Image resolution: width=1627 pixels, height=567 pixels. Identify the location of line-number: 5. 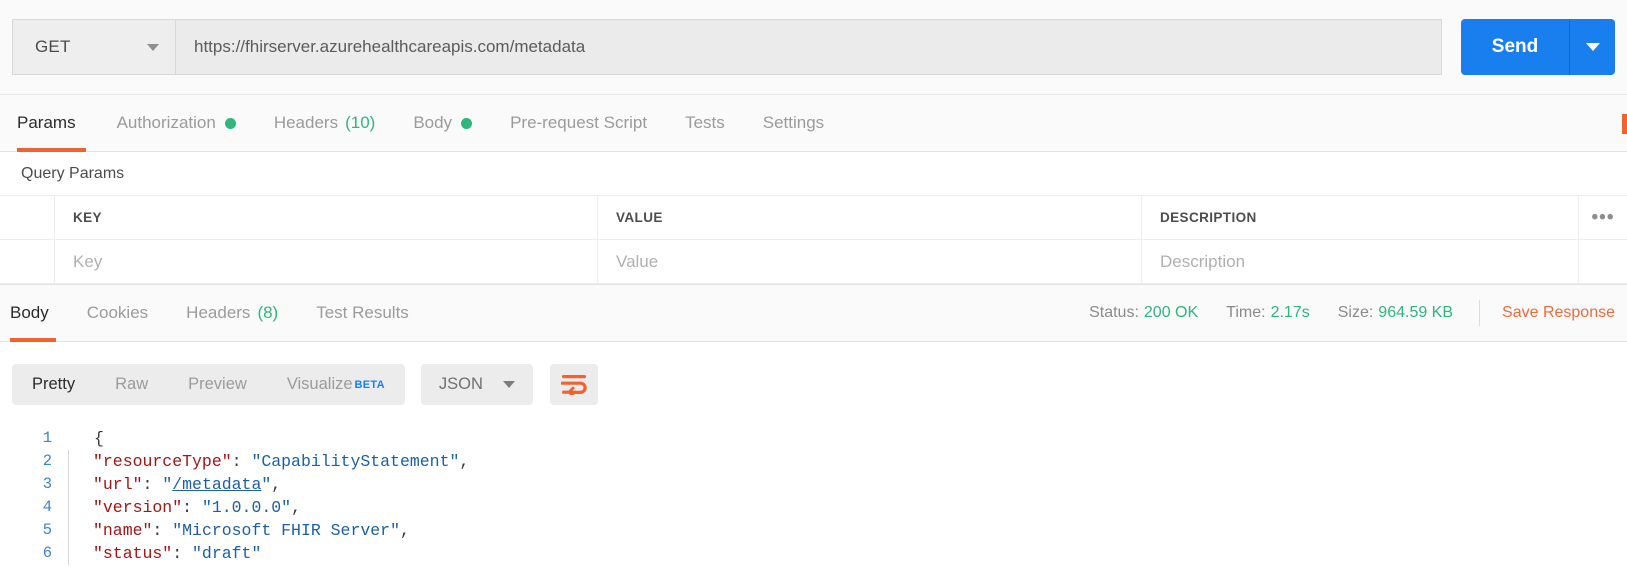
(47, 530).